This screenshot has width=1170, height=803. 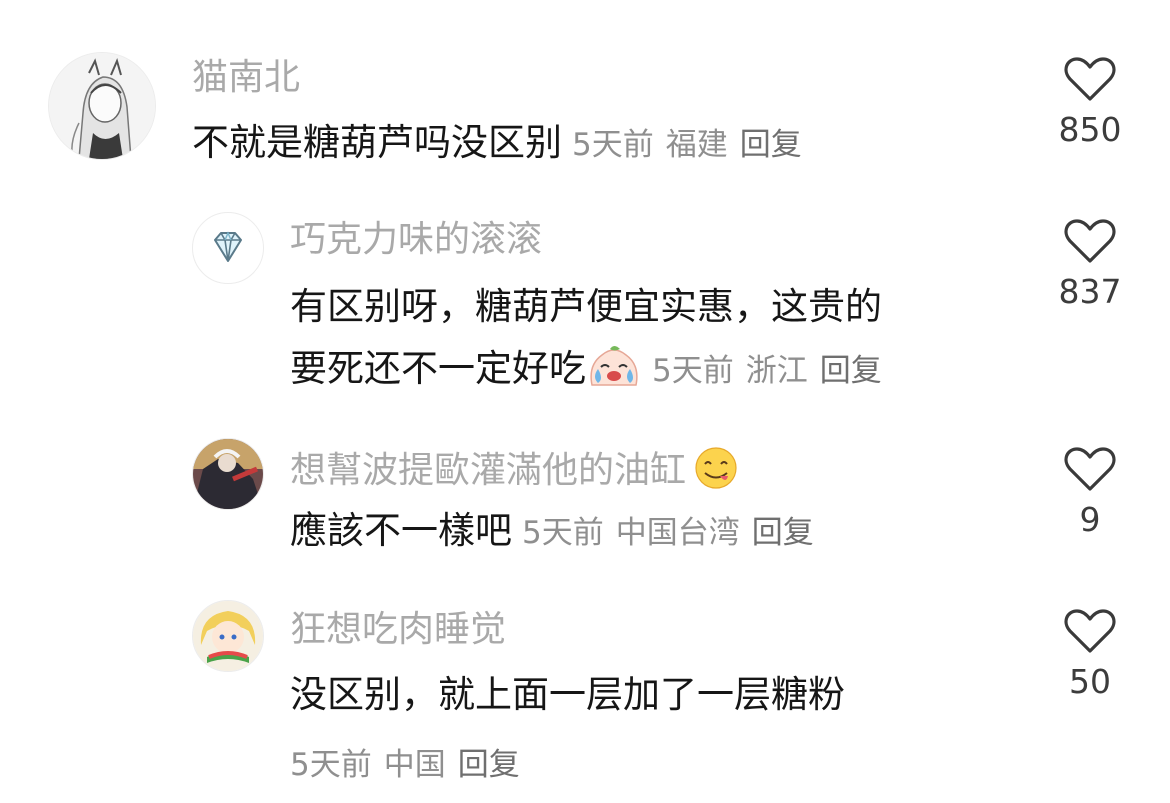 I want to click on comment-location: 浙江, so click(x=776, y=371).